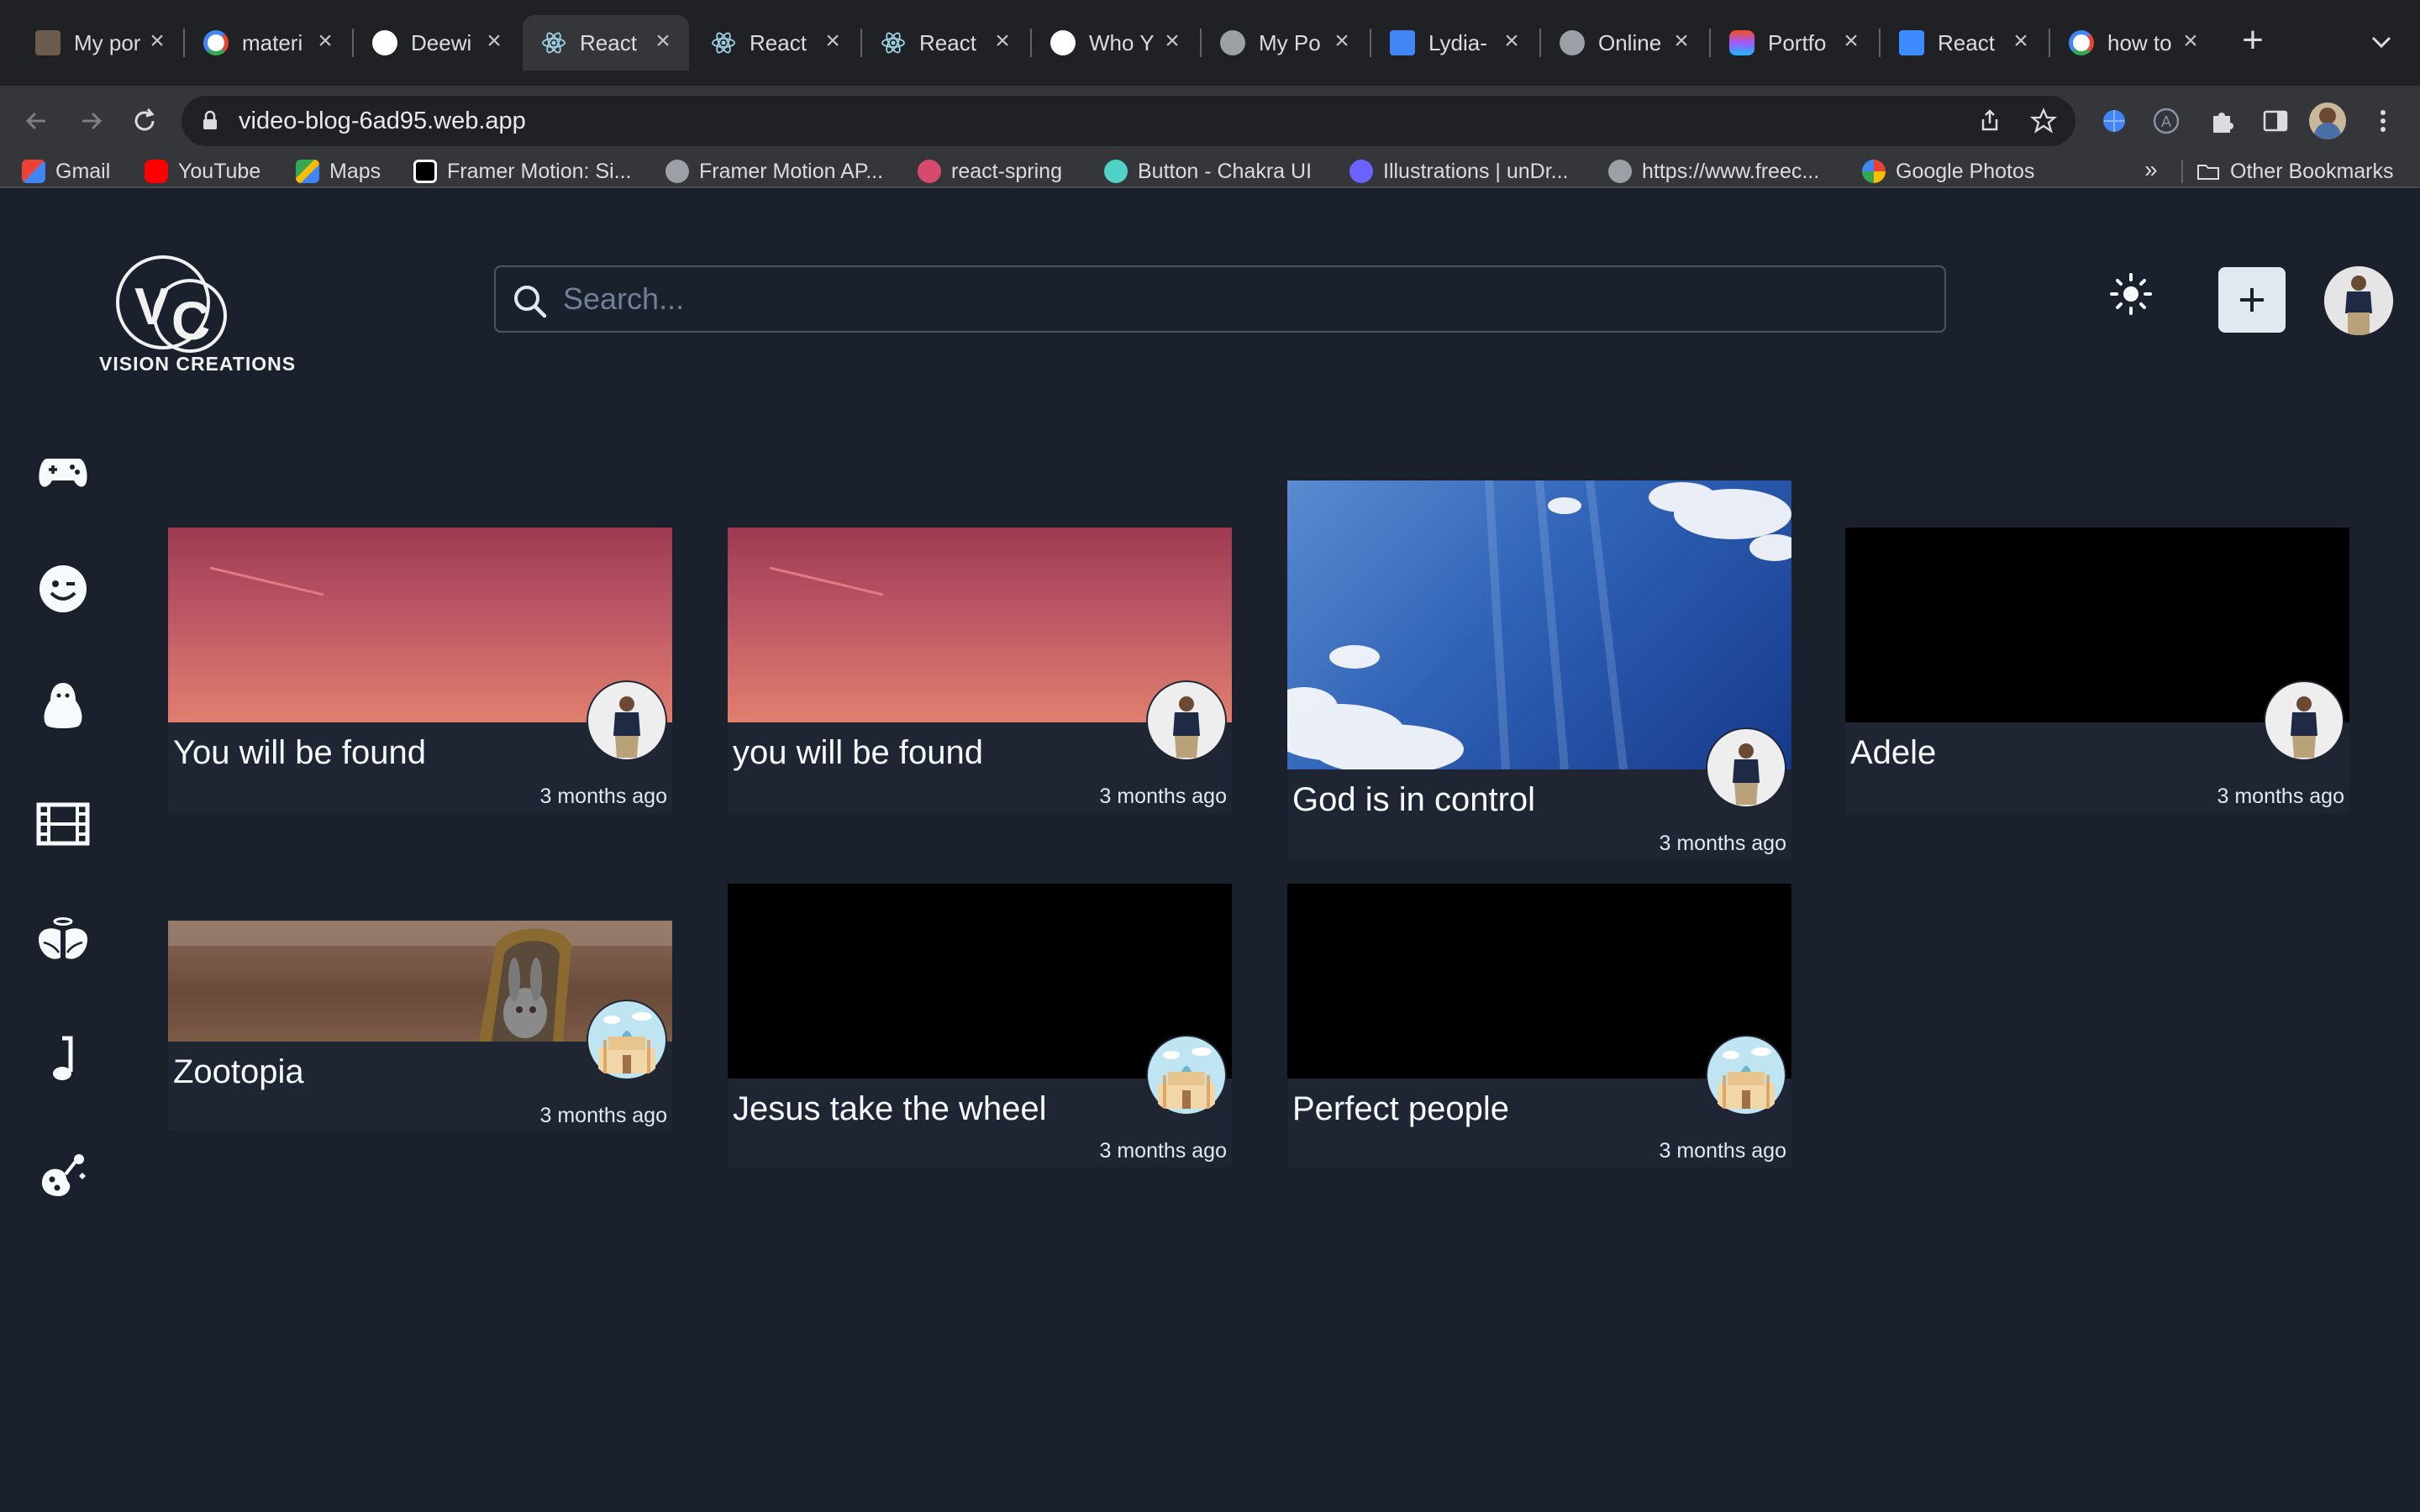 This screenshot has height=1512, width=2420. I want to click on browser-tab: My por ×, so click(100, 43).